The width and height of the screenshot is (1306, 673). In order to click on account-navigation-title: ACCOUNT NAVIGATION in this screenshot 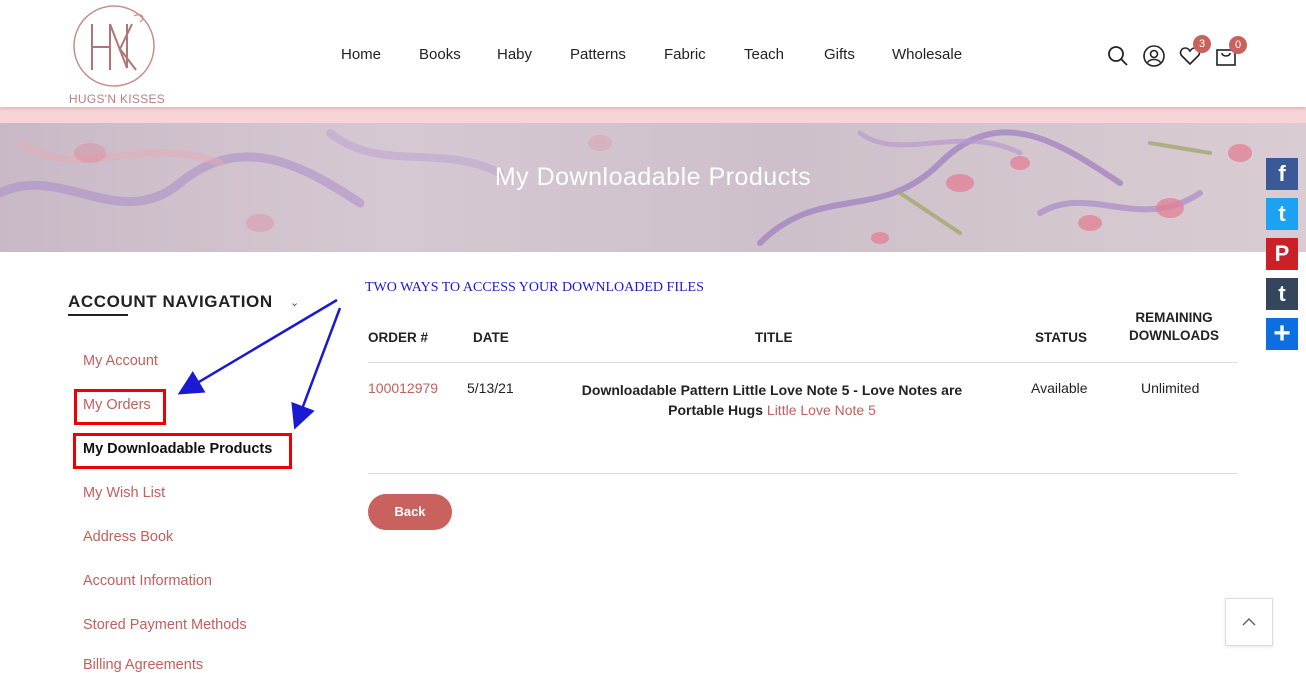, I will do `click(170, 304)`.